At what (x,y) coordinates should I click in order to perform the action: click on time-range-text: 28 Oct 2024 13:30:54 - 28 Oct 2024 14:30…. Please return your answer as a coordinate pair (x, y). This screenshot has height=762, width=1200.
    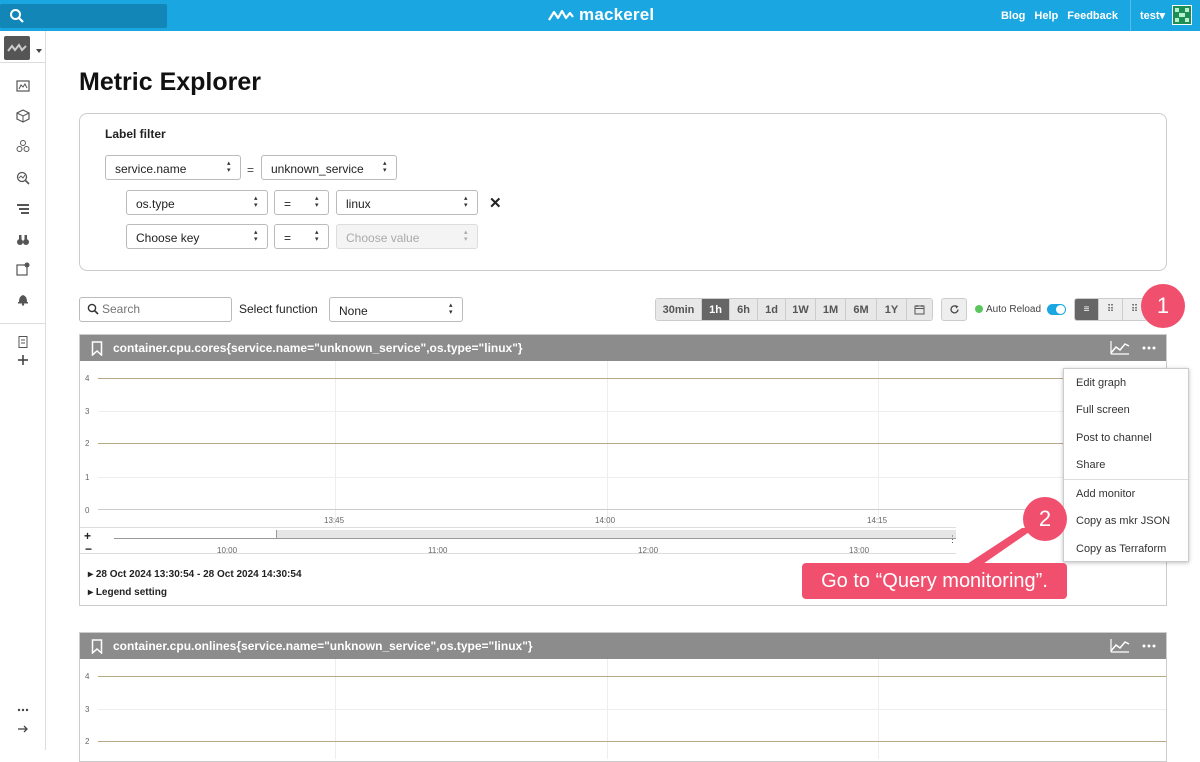
    Looking at the image, I should click on (198, 574).